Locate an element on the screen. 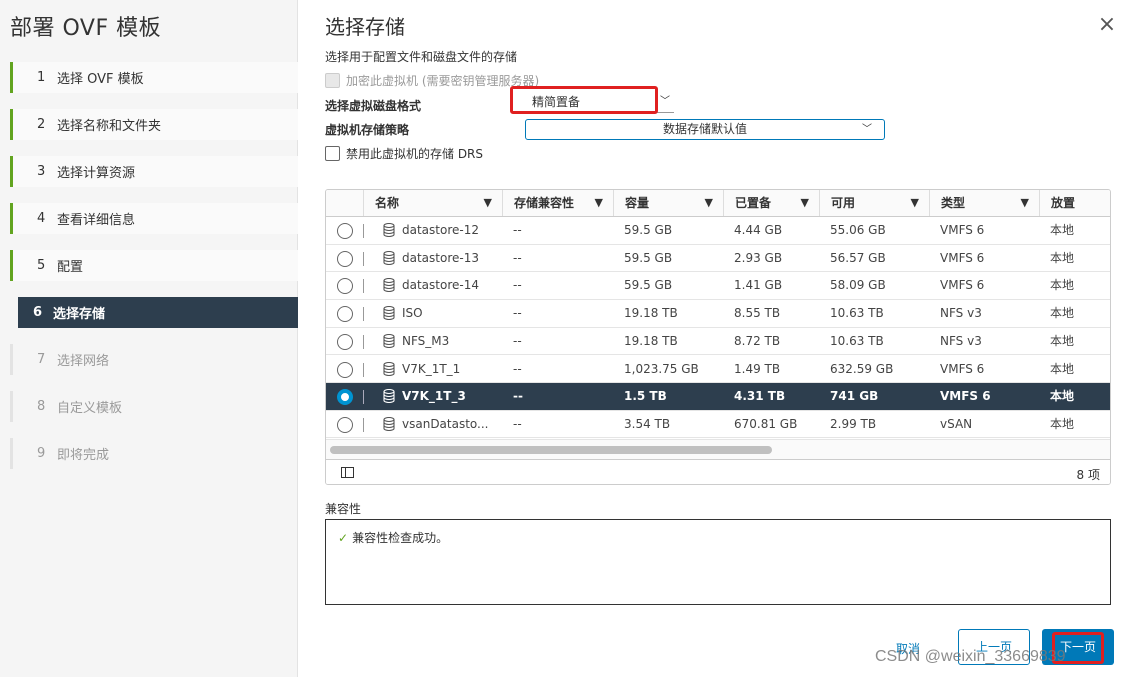 Image resolution: width=1123 pixels, height=677 pixels. check-icon: ✓ is located at coordinates (343, 538).